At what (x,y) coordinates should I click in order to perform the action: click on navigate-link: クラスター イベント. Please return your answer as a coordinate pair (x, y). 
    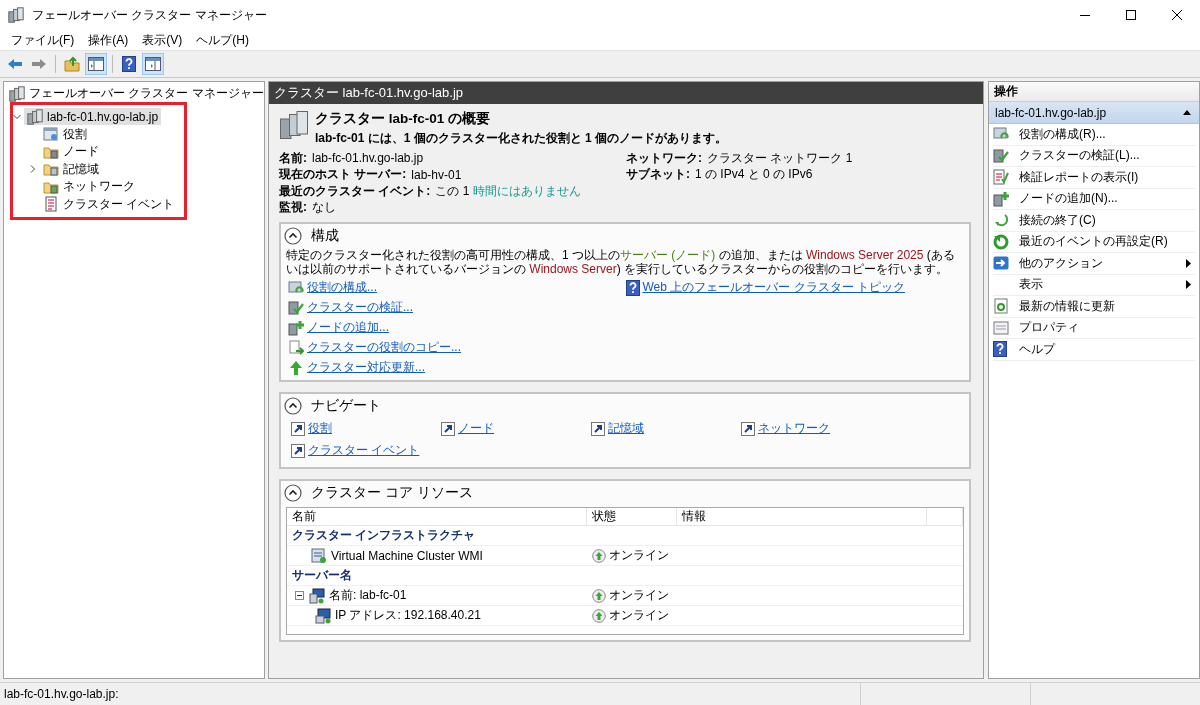
    Looking at the image, I should click on (364, 450).